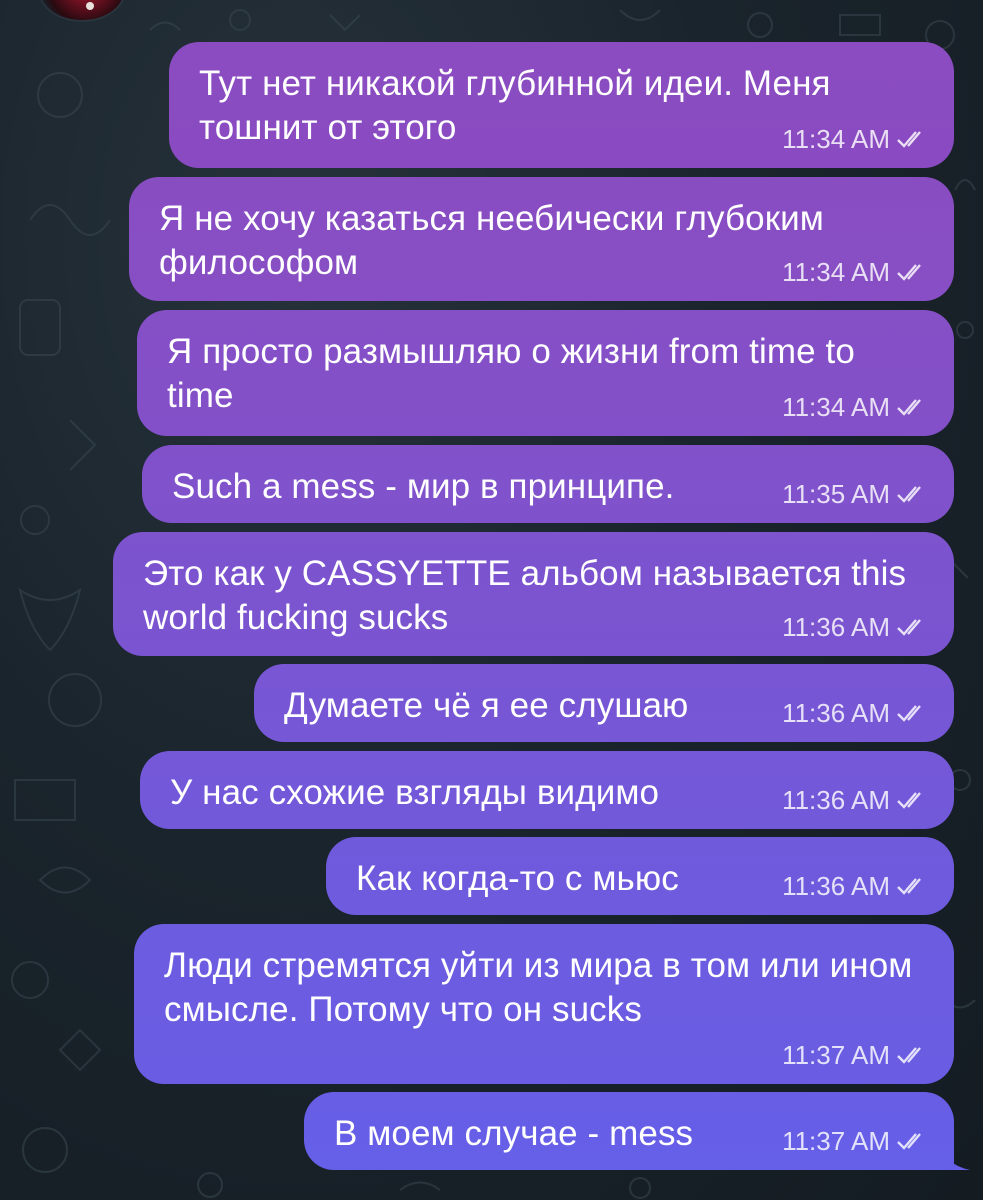 The image size is (983, 1200). I want to click on message-bubble: Such a mess - мир в принципе. 11:35 AM, so click(548, 484).